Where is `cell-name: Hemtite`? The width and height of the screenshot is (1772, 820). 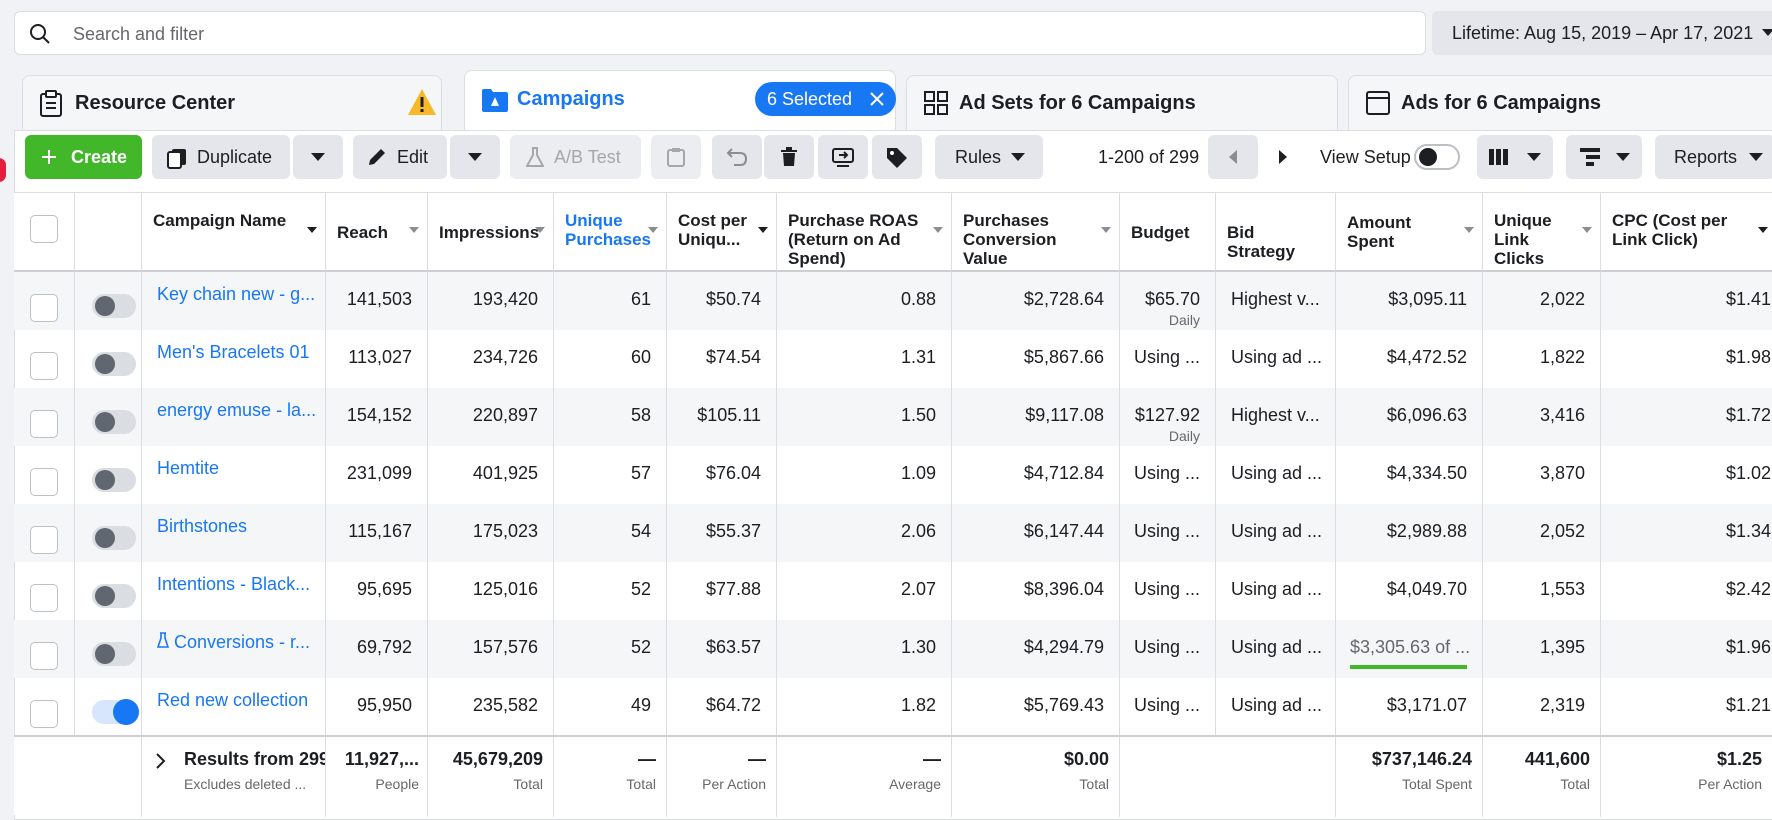
cell-name: Hemtite is located at coordinates (234, 475).